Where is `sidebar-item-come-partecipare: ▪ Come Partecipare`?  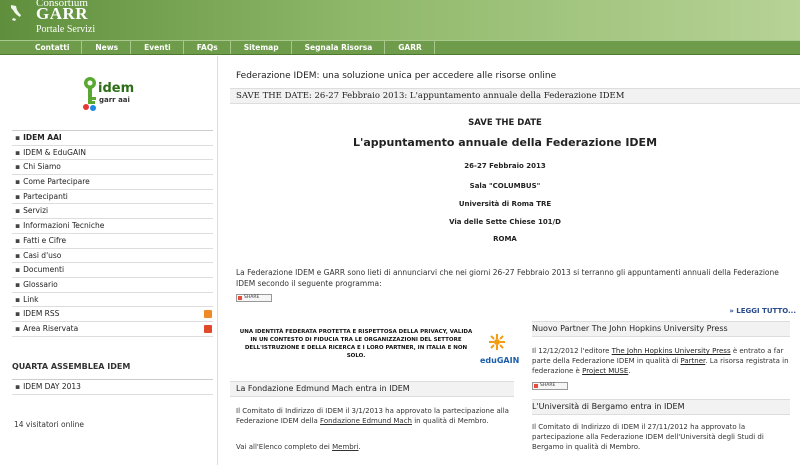
sidebar-item-come-partecipare: ▪ Come Partecipare is located at coordinates (112, 182).